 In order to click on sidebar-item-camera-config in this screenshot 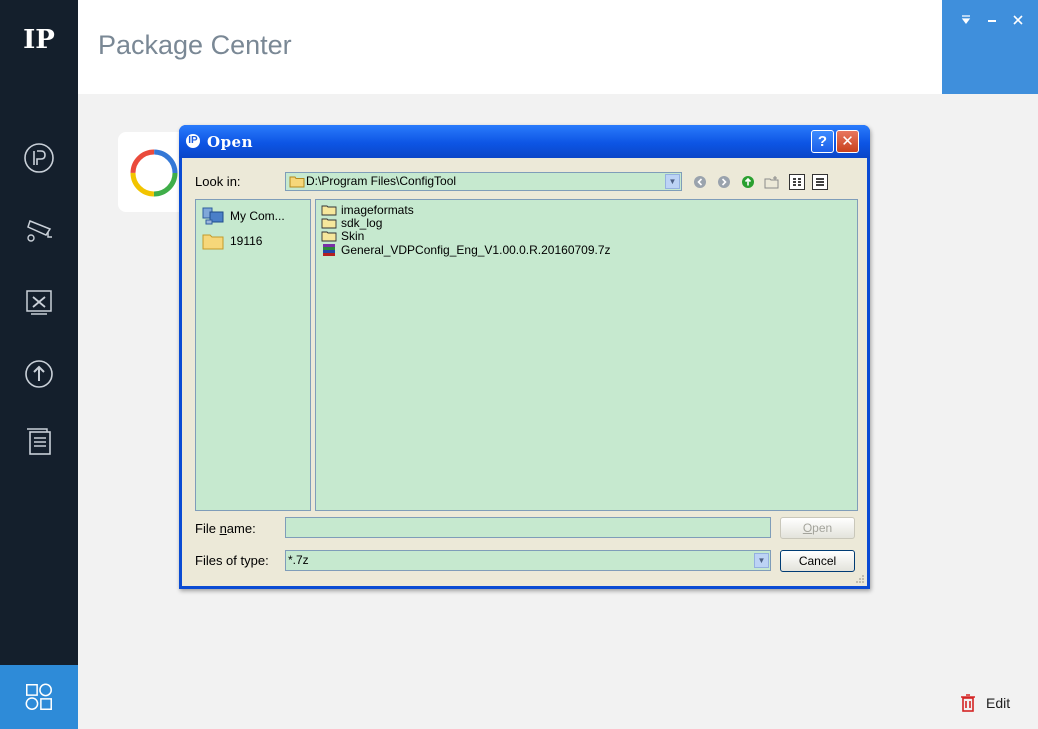, I will do `click(39, 230)`.